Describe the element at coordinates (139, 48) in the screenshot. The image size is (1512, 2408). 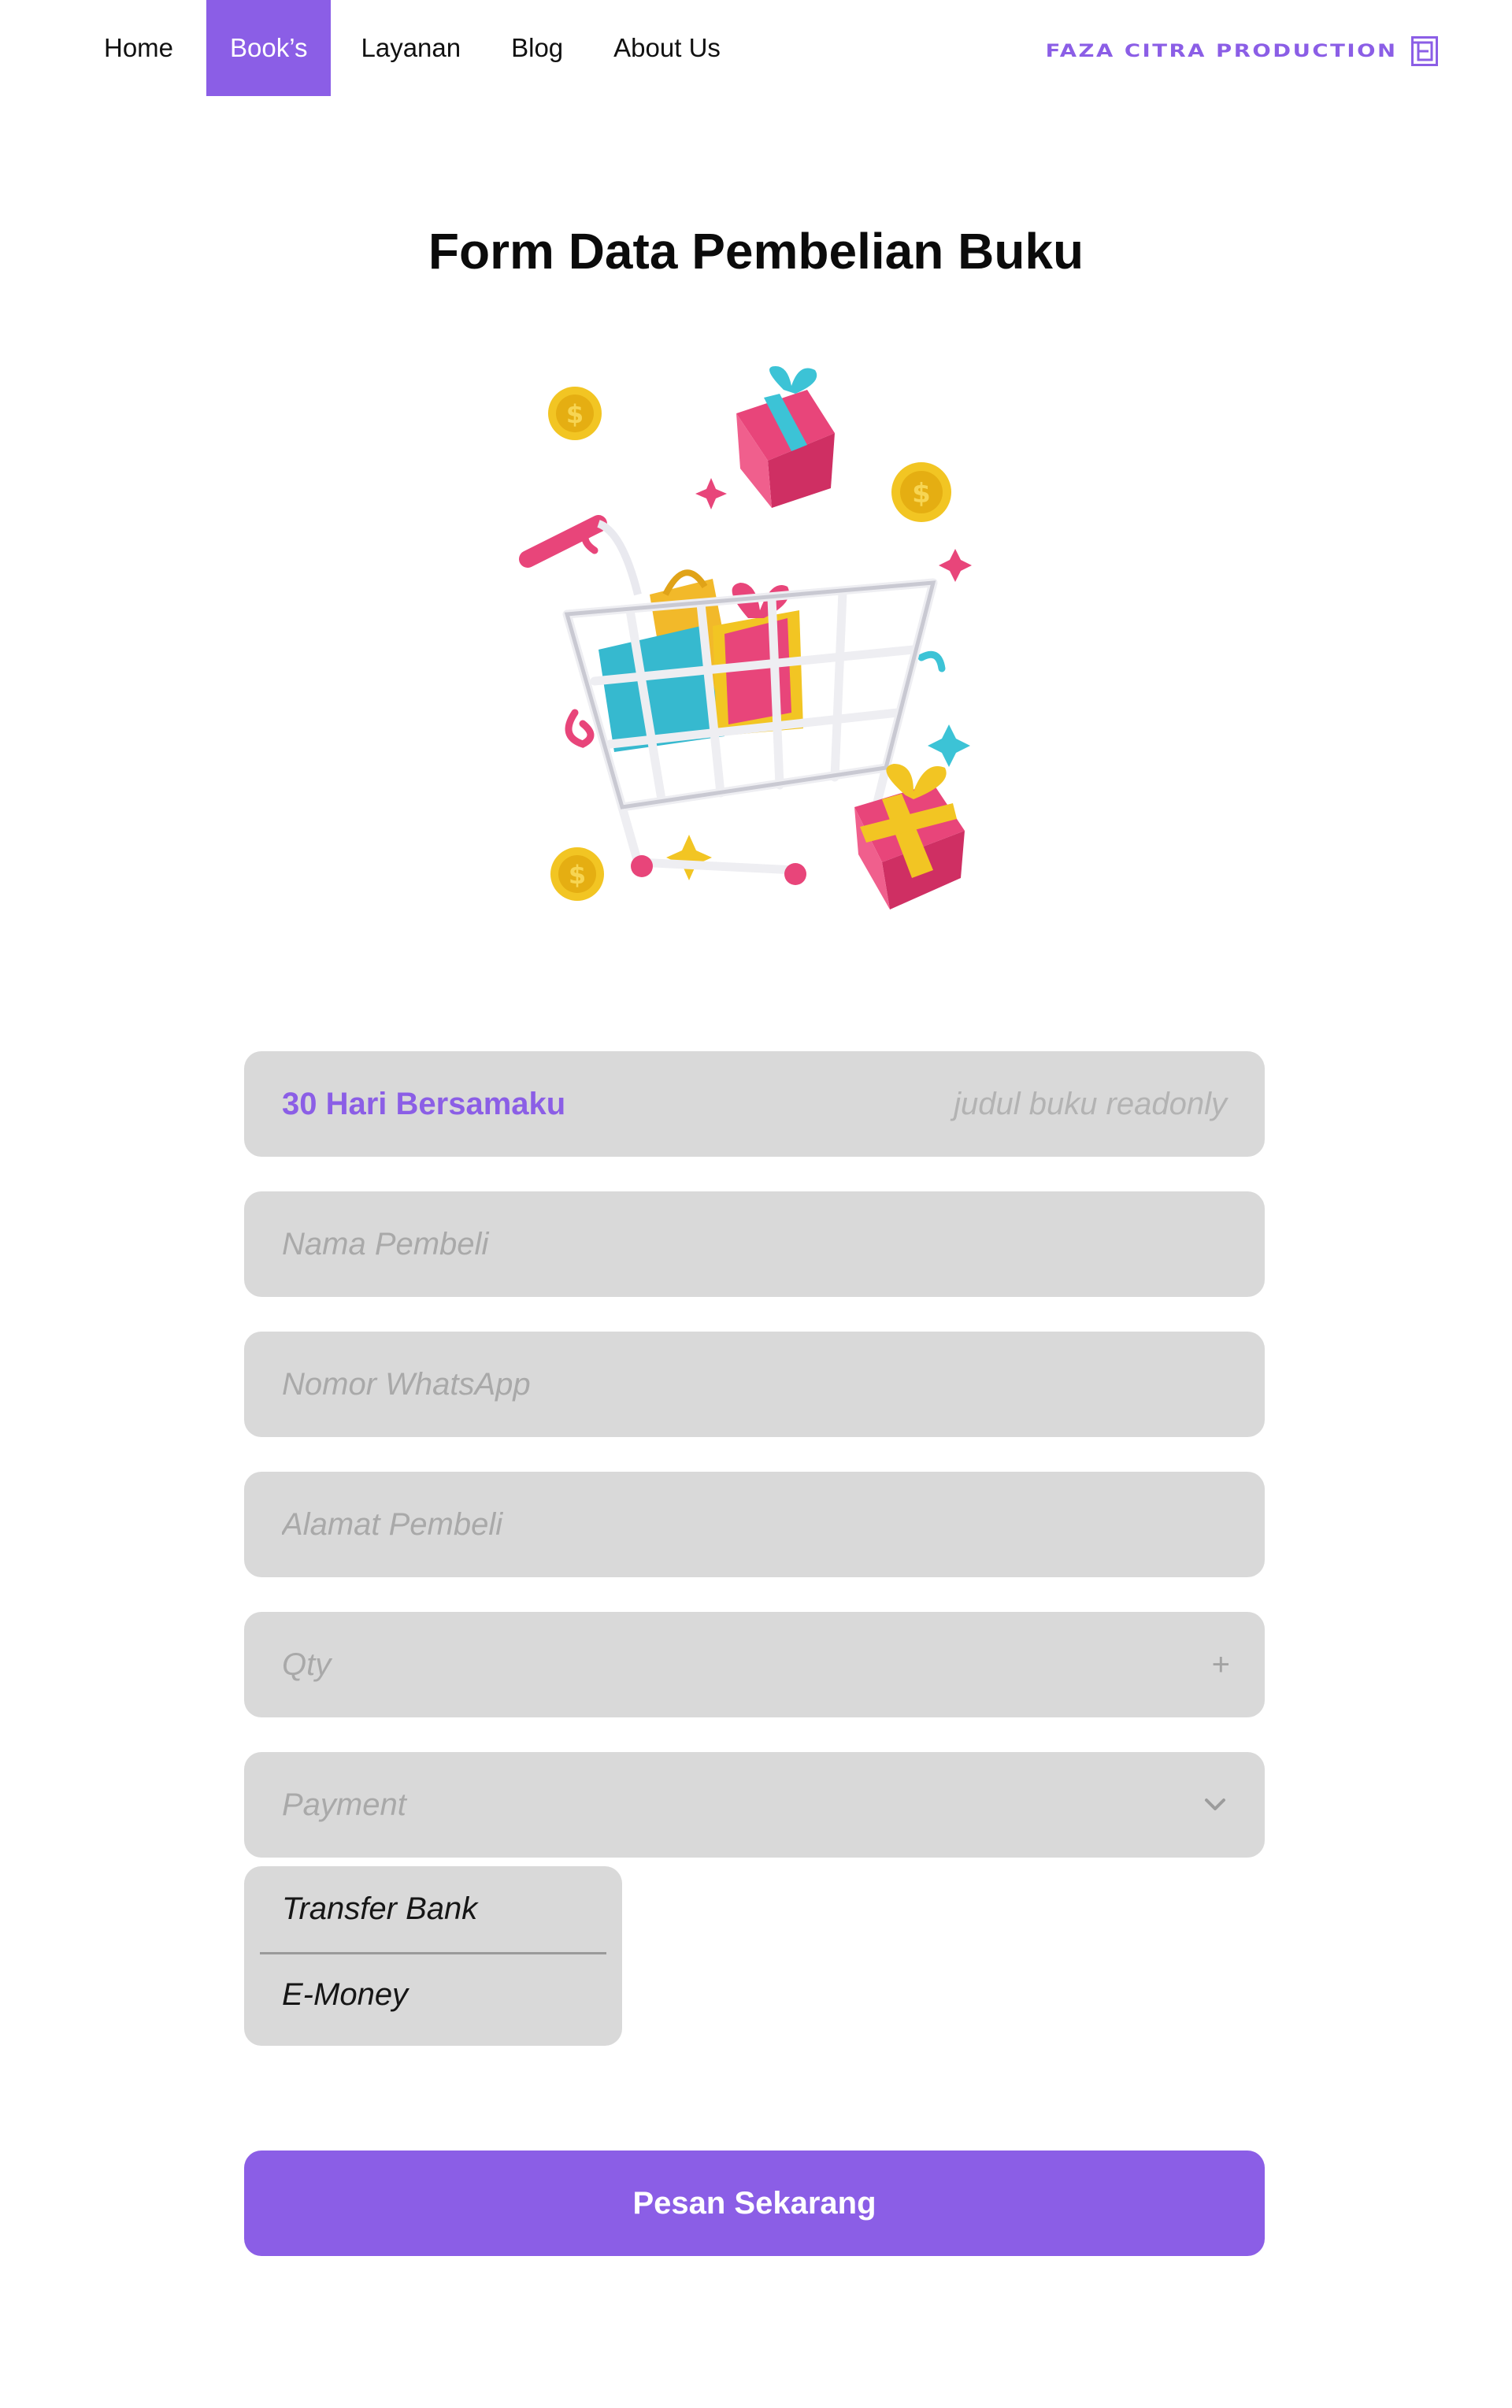
I see `nav-home: Home` at that location.